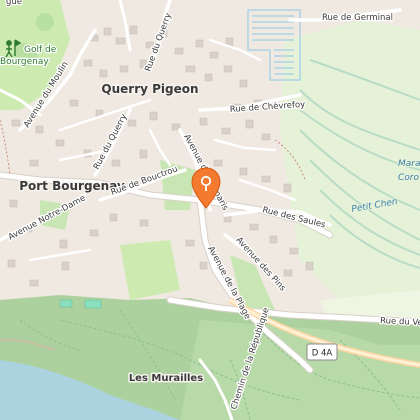  What do you see at coordinates (14, 3) in the screenshot?
I see `street-label-fragment: gue` at bounding box center [14, 3].